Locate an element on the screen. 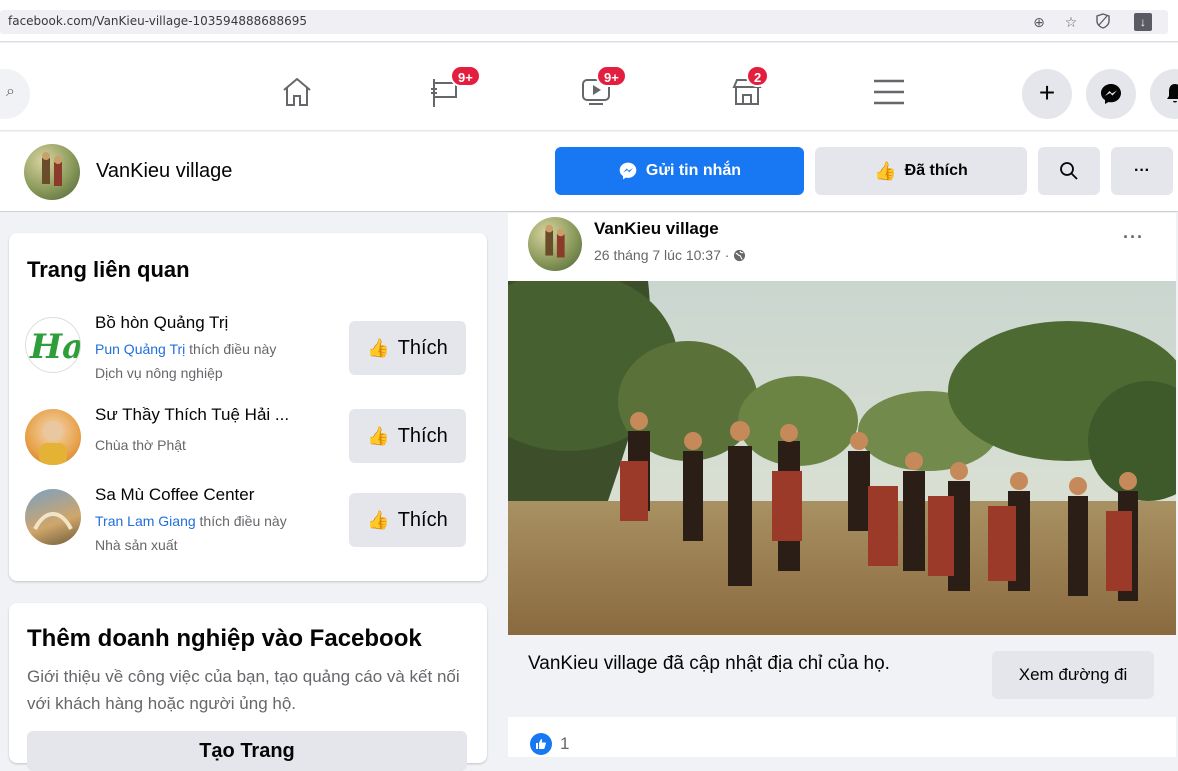 Image resolution: width=1178 pixels, height=771 pixels. liked-label: Đã thích is located at coordinates (936, 170).